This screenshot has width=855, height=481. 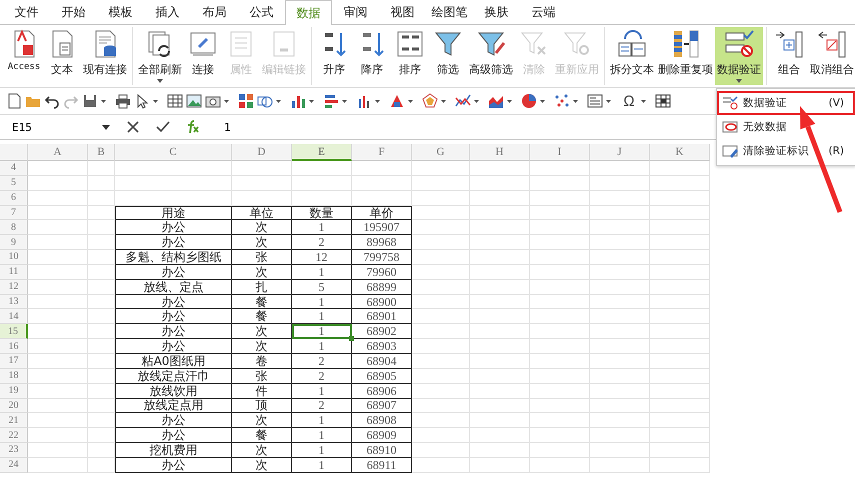 I want to click on row-header: 7, so click(x=14, y=213).